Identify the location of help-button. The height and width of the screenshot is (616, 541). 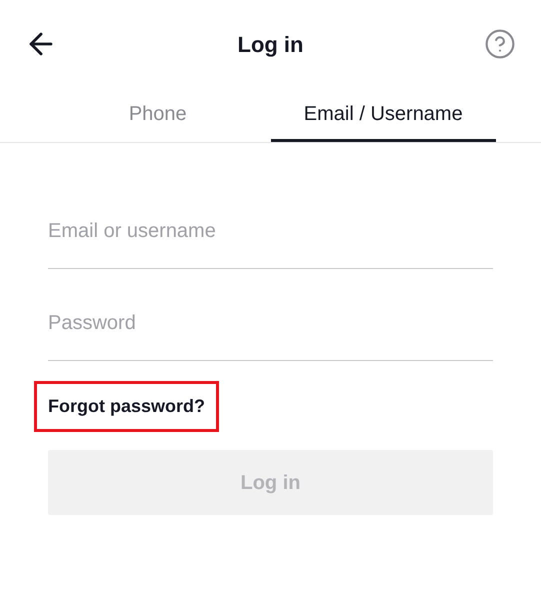
(499, 44).